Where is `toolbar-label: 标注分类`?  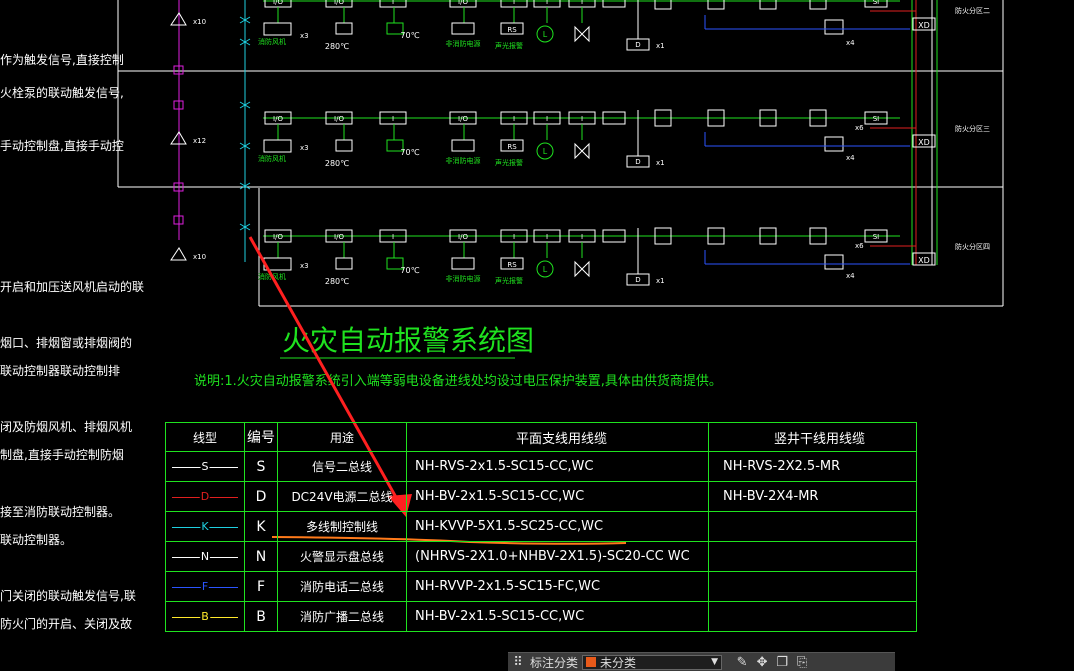
toolbar-label: 标注分类 is located at coordinates (554, 662).